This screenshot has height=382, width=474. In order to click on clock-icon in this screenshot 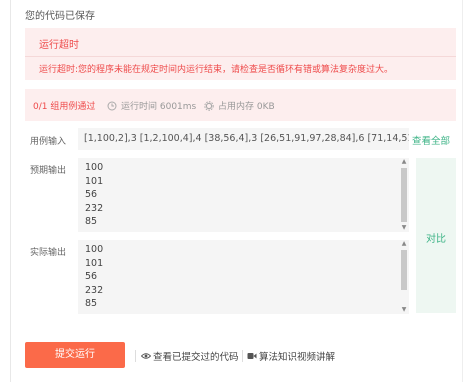, I will do `click(112, 105)`.